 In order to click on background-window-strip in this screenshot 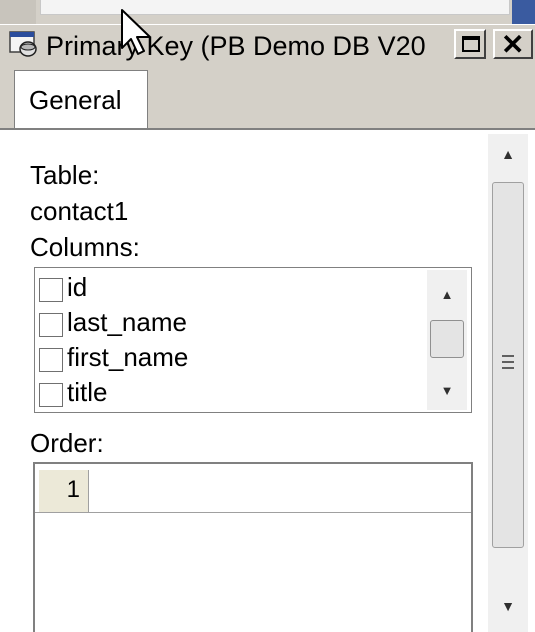, I will do `click(267, 12)`.